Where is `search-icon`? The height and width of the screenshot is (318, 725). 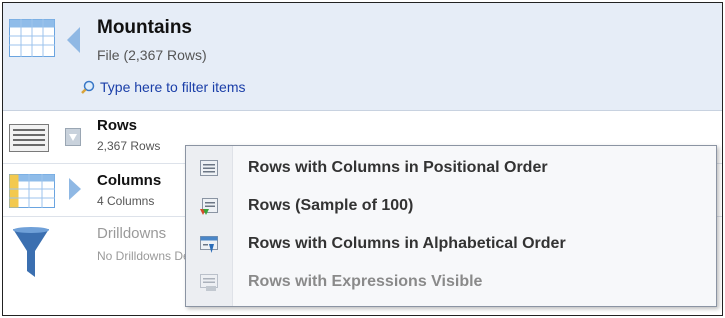 search-icon is located at coordinates (88, 88).